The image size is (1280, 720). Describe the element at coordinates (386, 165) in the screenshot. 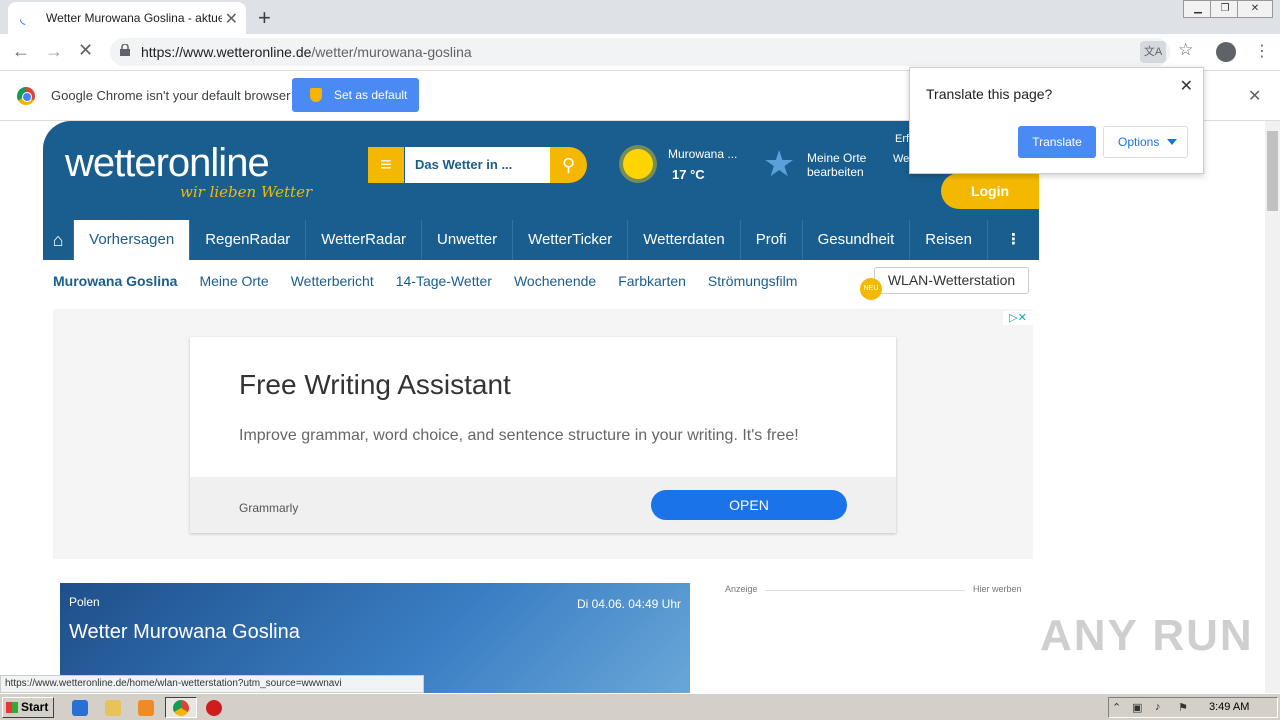

I see `hamburger-icon: ≡` at that location.